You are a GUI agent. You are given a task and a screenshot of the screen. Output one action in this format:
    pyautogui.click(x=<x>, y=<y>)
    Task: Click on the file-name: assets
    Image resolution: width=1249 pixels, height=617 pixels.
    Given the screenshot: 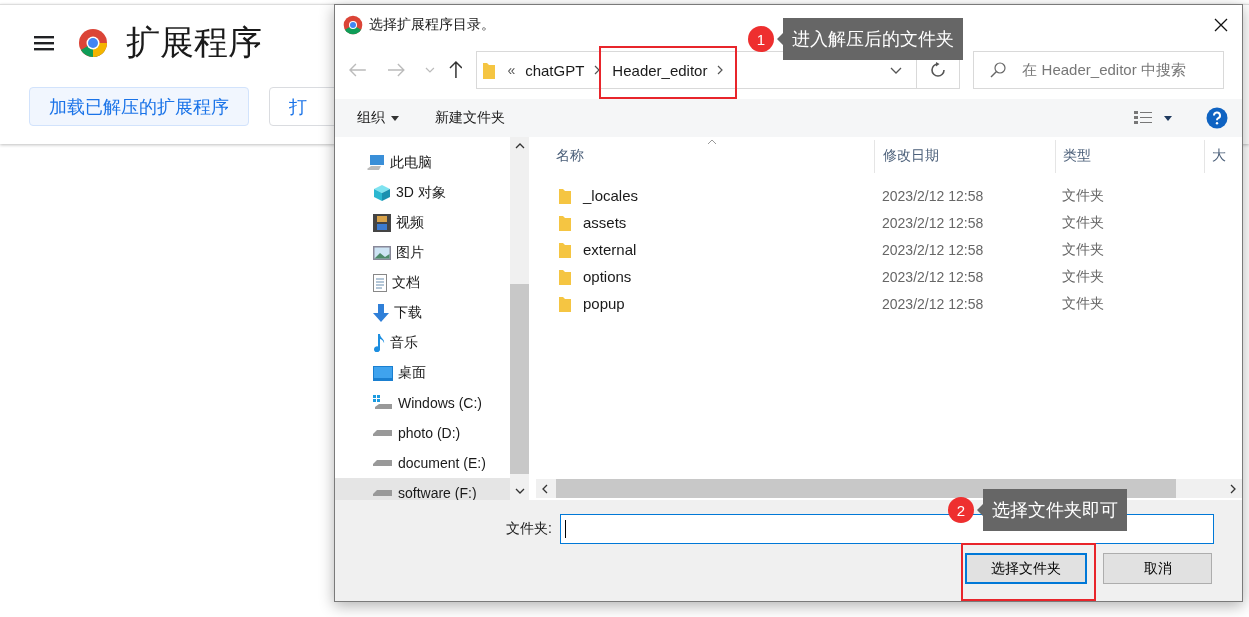 What is the action you would take?
    pyautogui.click(x=605, y=222)
    